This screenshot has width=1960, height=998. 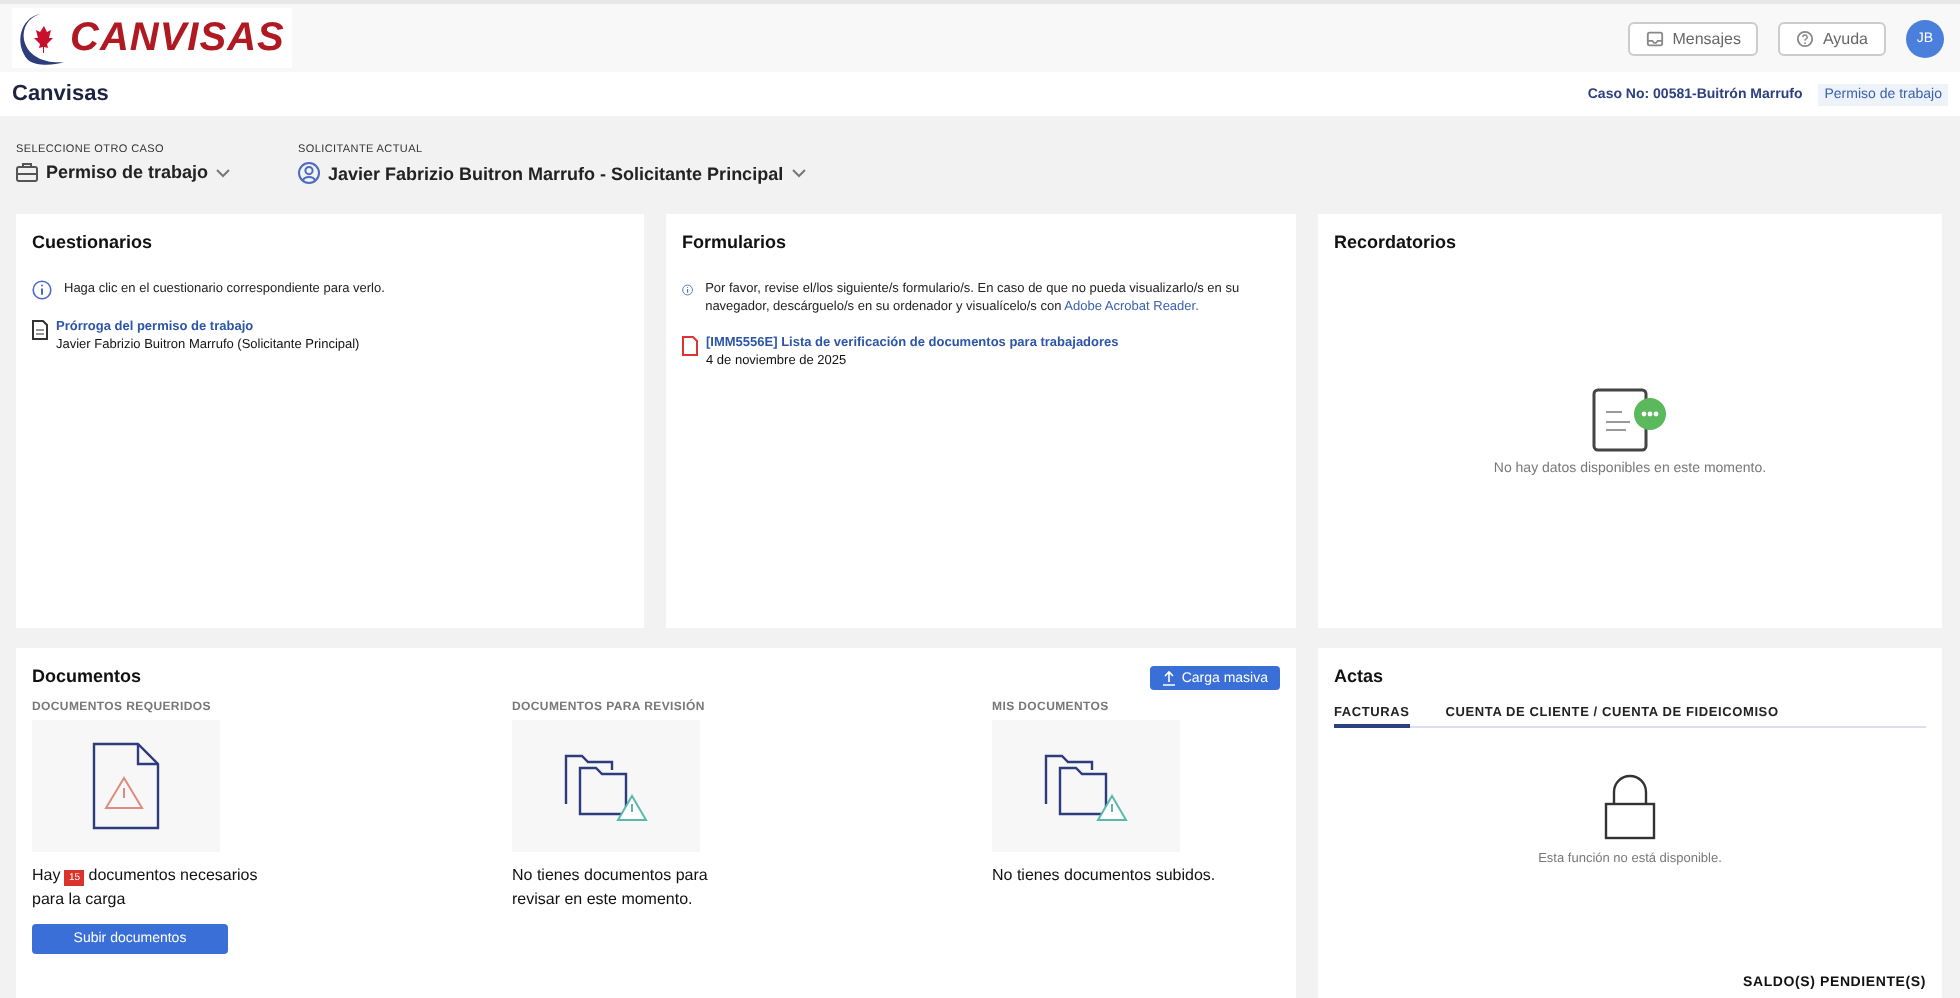 I want to click on document-icon, so click(x=40, y=330).